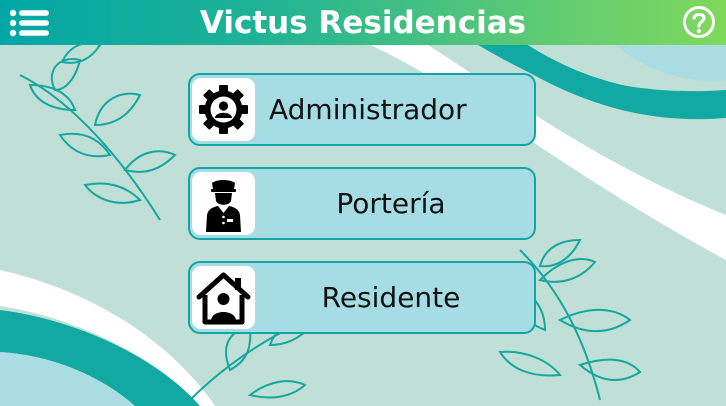 This screenshot has height=406, width=726. I want to click on role-button-porteria: Portería, so click(362, 203).